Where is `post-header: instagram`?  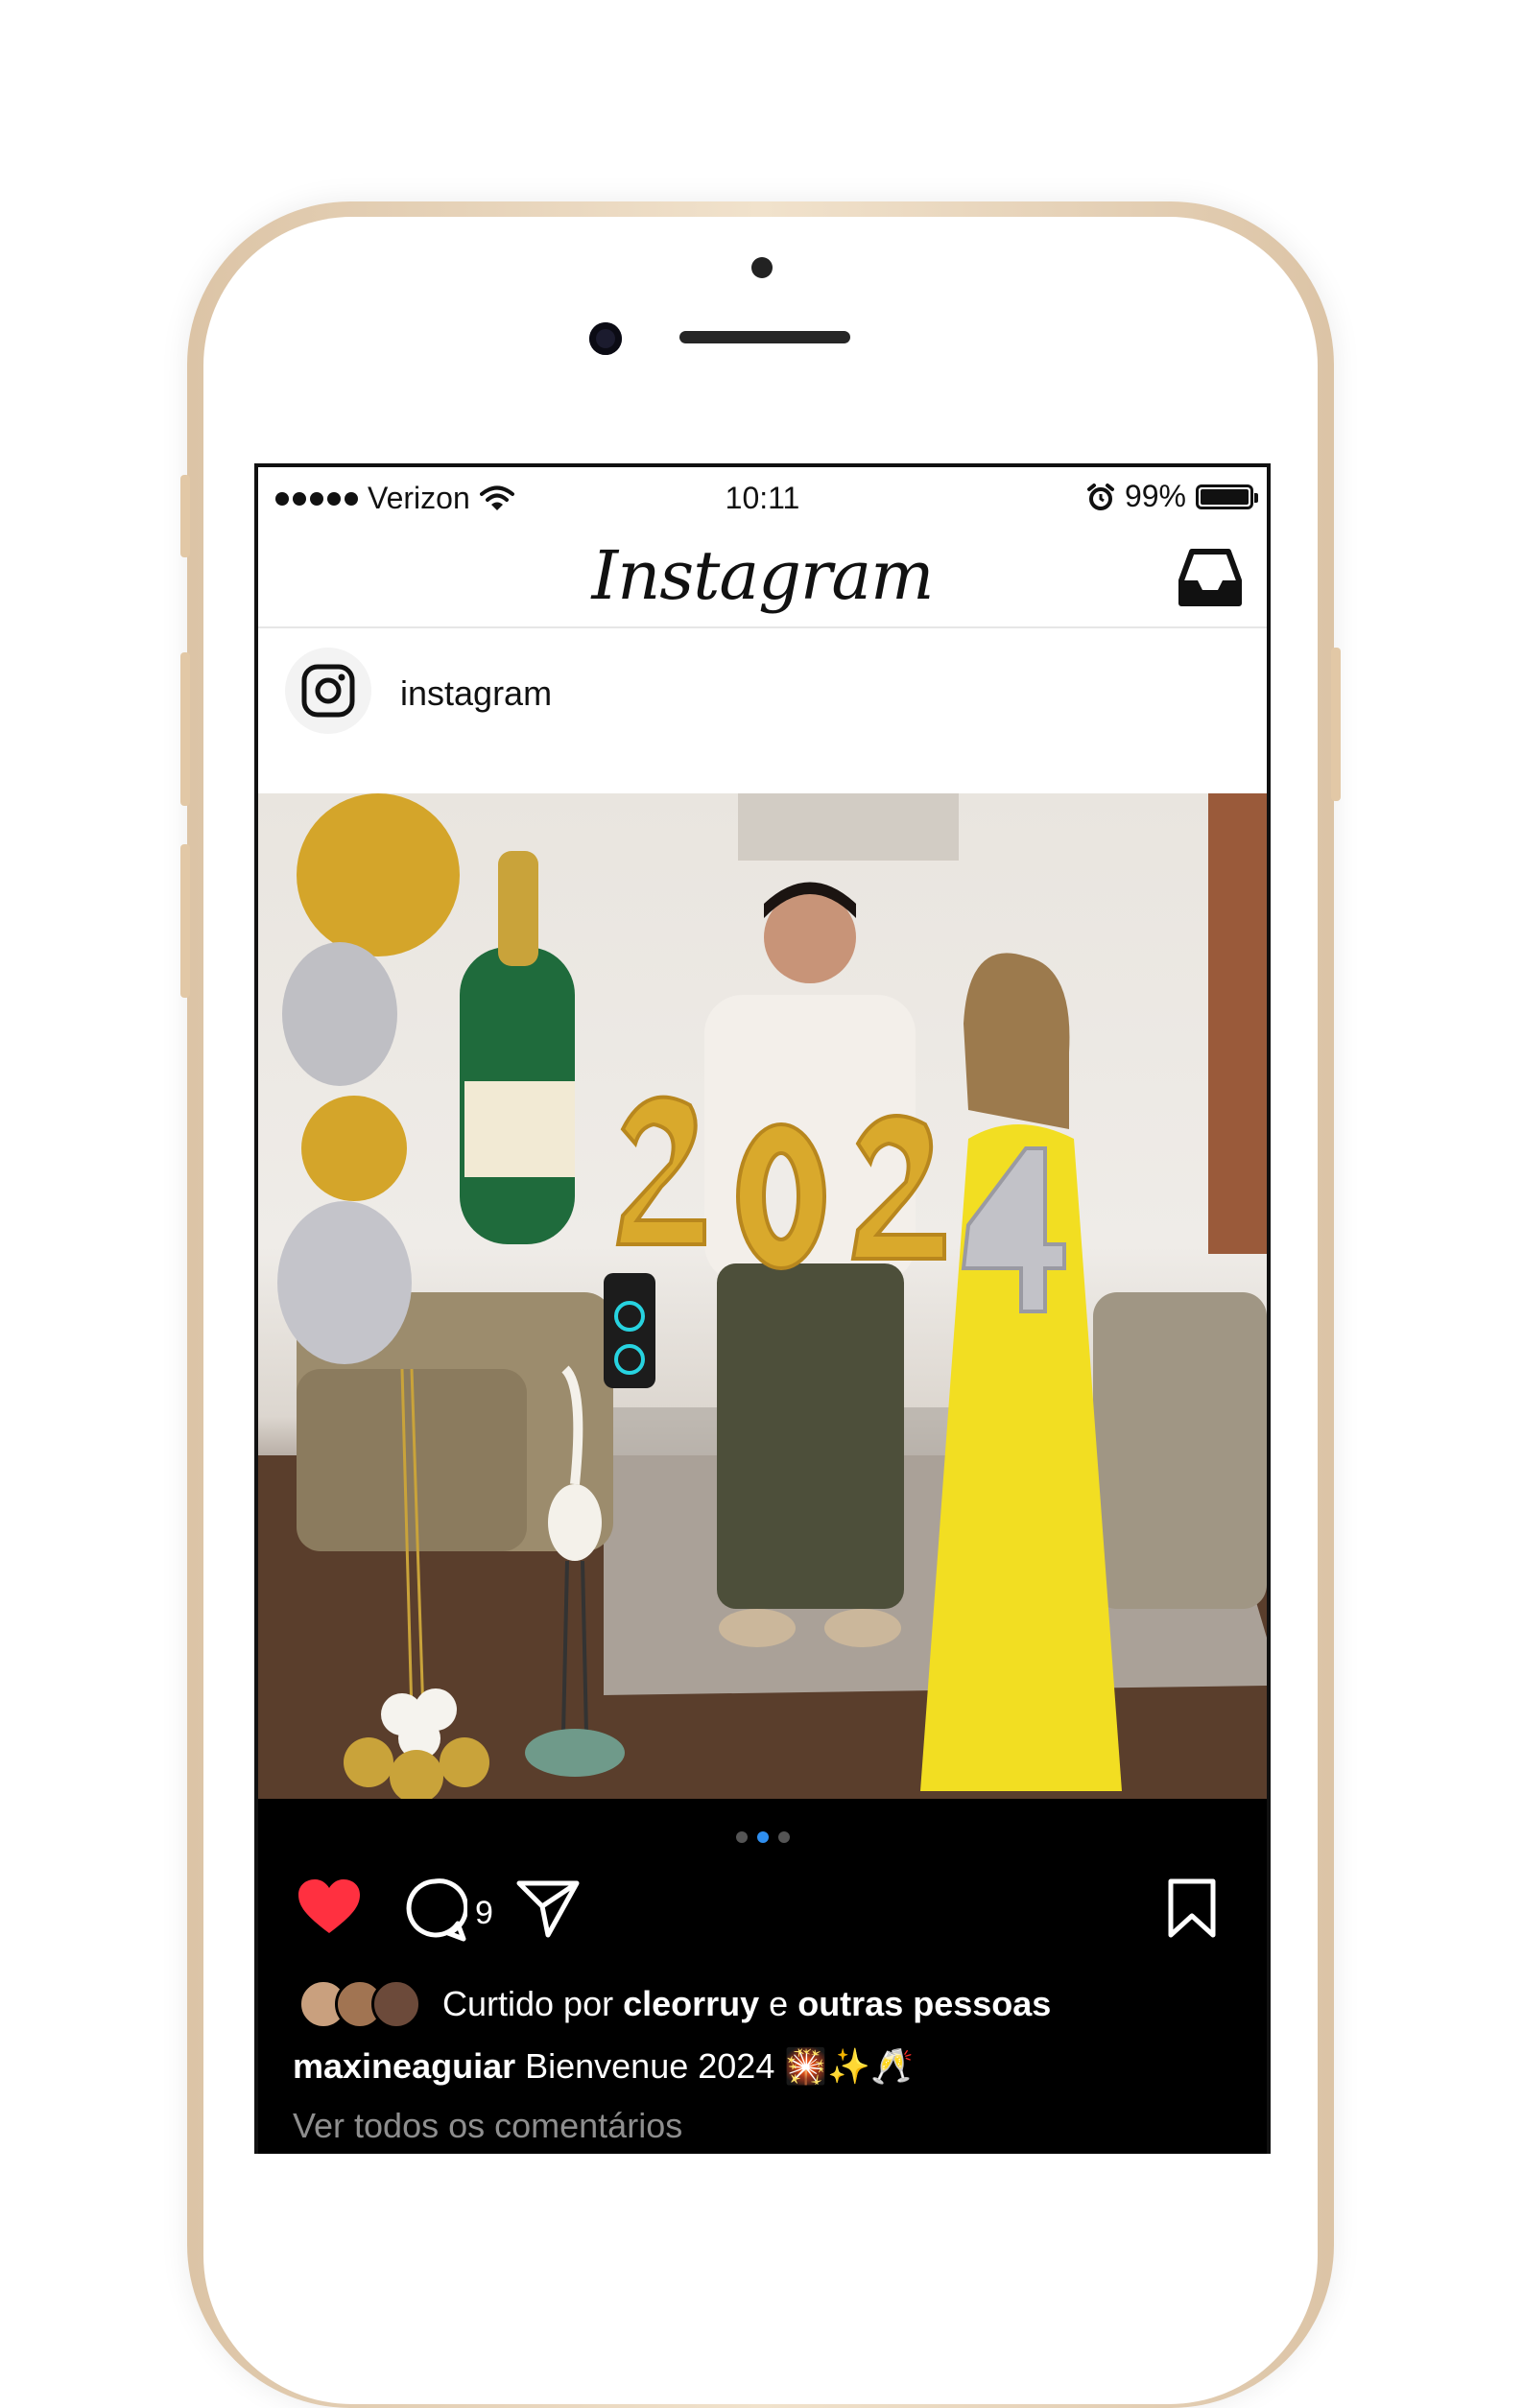
post-header: instagram is located at coordinates (762, 700).